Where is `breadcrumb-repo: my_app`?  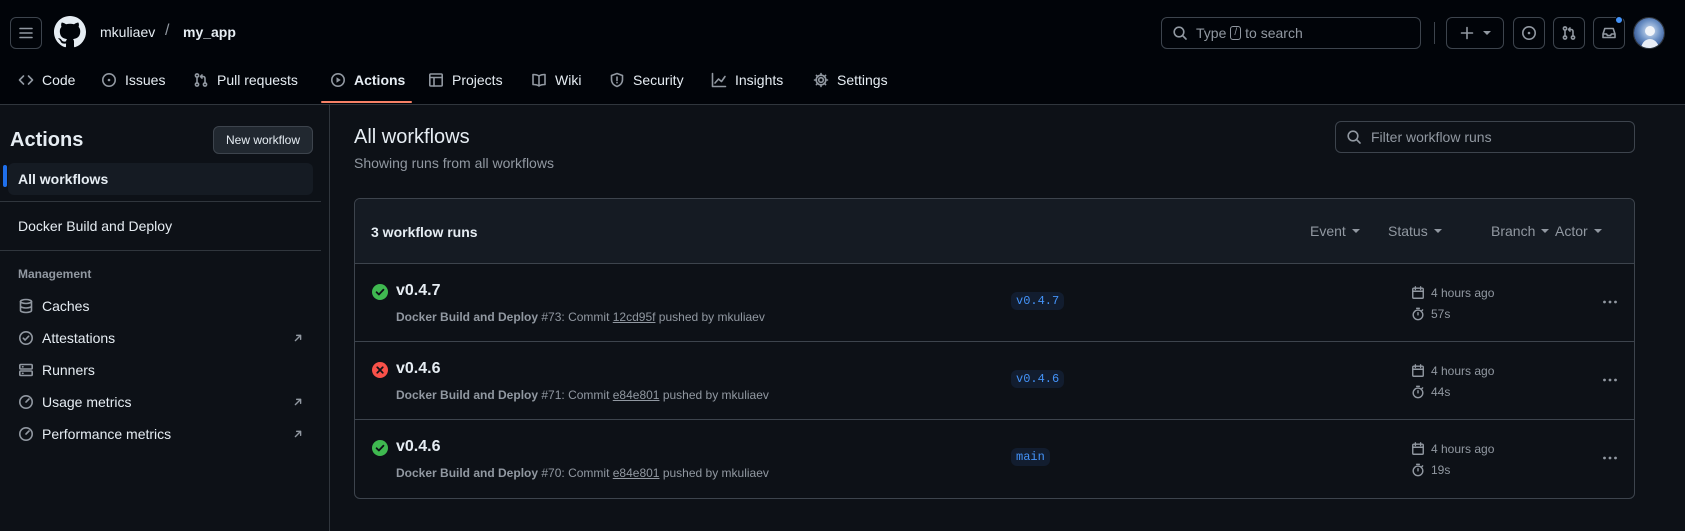
breadcrumb-repo: my_app is located at coordinates (209, 32).